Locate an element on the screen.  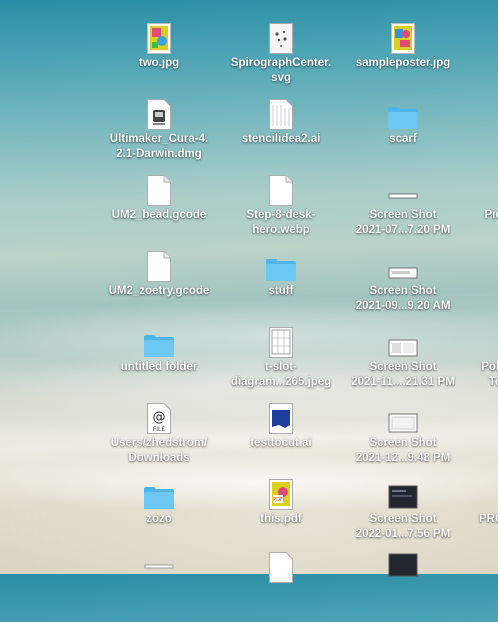
icon-label: zozo is located at coordinates (159, 519).